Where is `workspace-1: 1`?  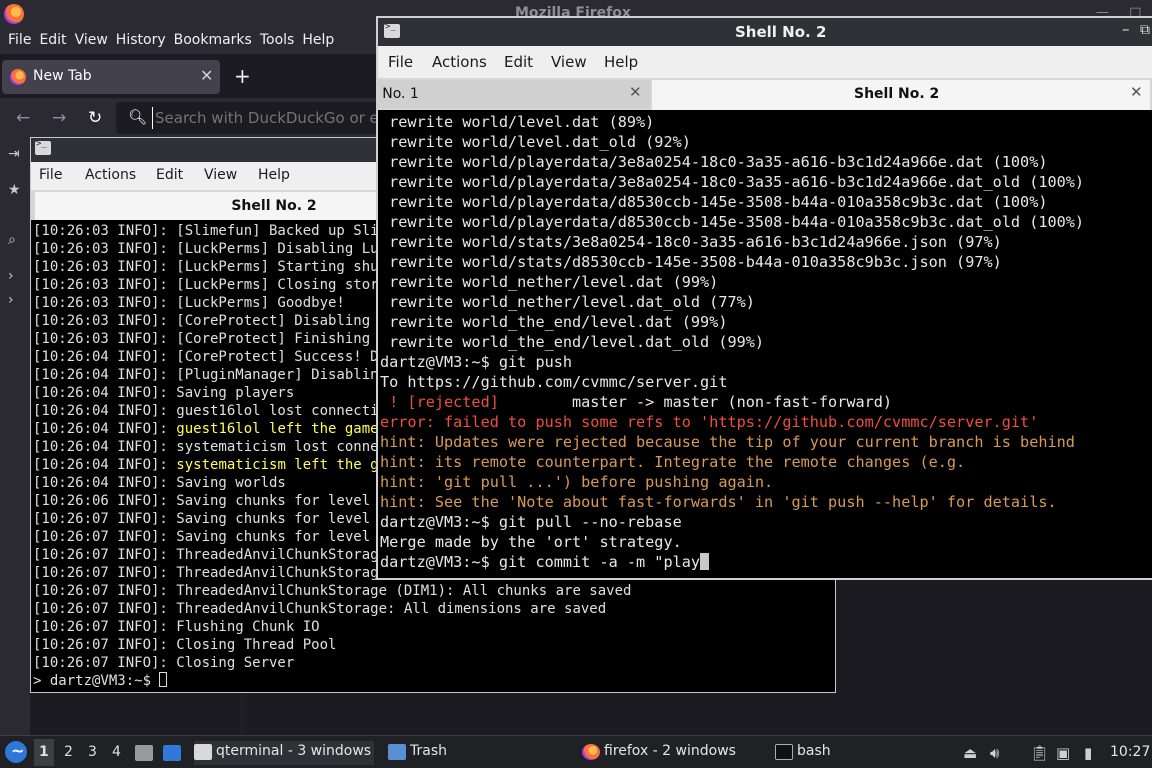 workspace-1: 1 is located at coordinates (44, 752).